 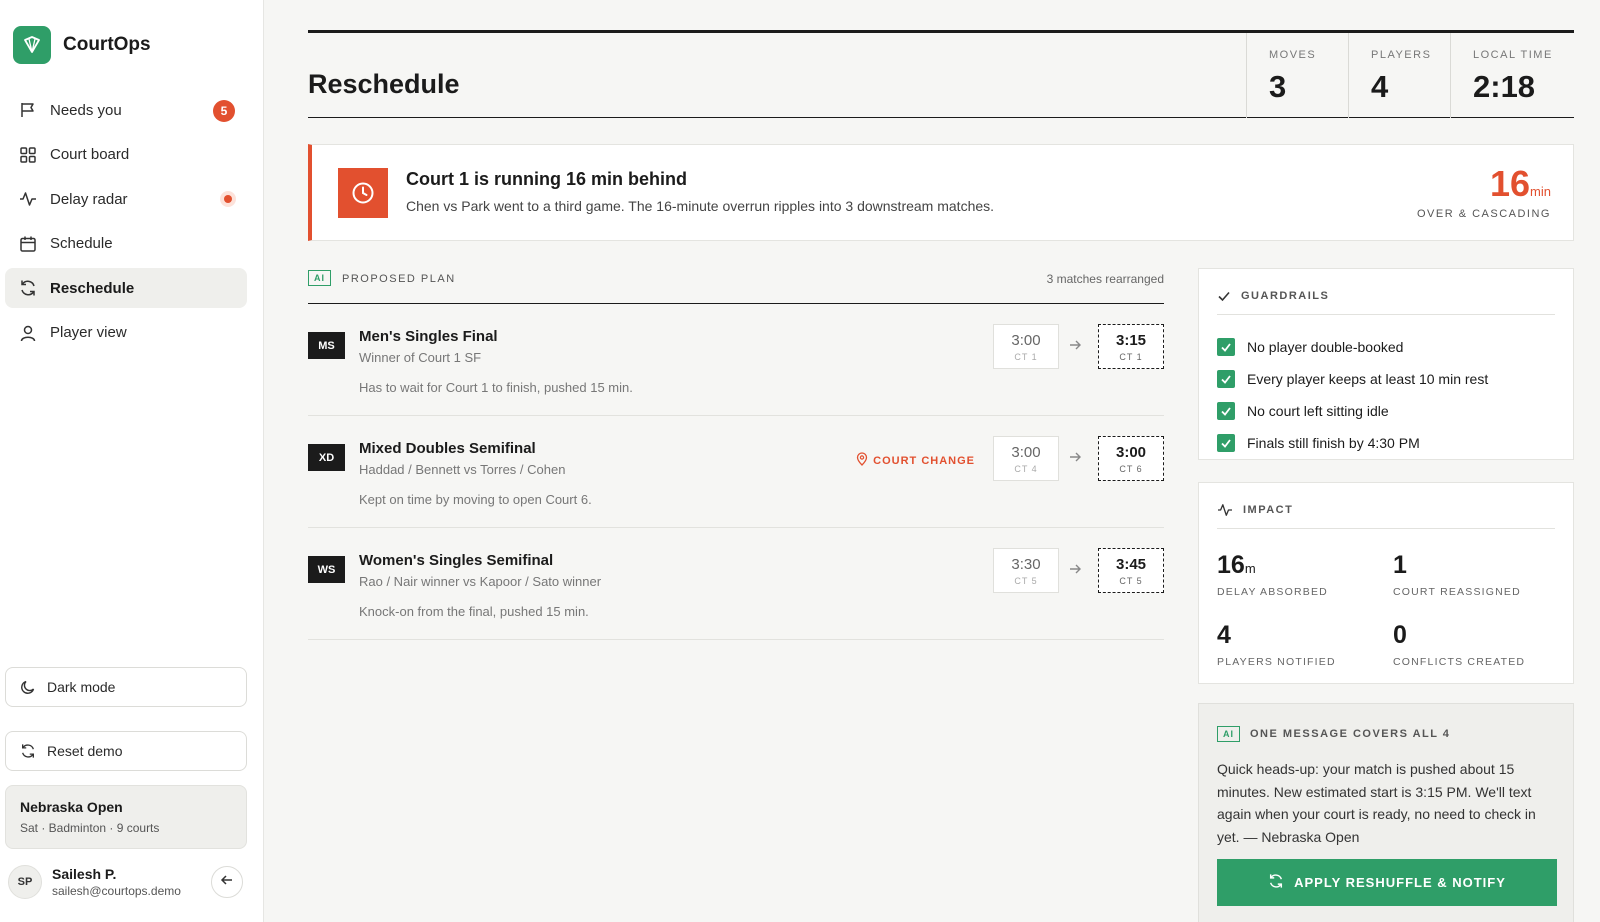 I want to click on old-time-slot: 3:30 CT 5, so click(x=1026, y=570).